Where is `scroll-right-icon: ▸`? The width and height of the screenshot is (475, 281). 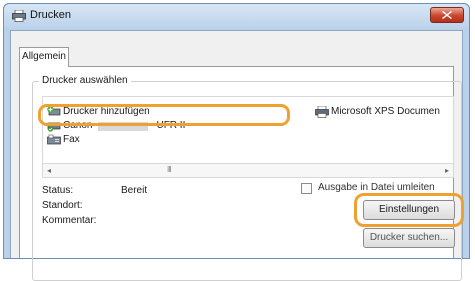 scroll-right-icon: ▸ is located at coordinates (447, 170).